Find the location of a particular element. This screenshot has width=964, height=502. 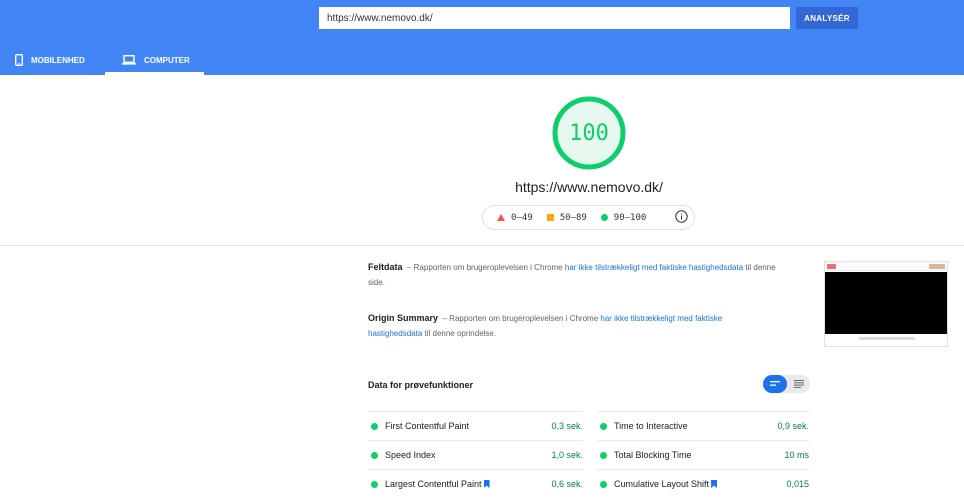

score-legend: 0–49 50–89 90–100 is located at coordinates (588, 217).